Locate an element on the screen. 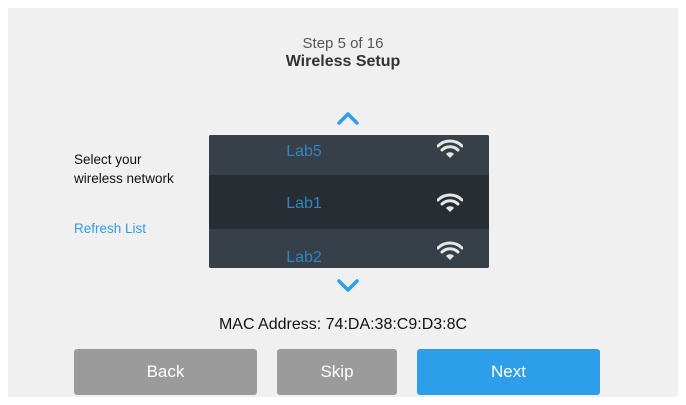 The width and height of the screenshot is (686, 405). network-name: Lab2 is located at coordinates (304, 257).